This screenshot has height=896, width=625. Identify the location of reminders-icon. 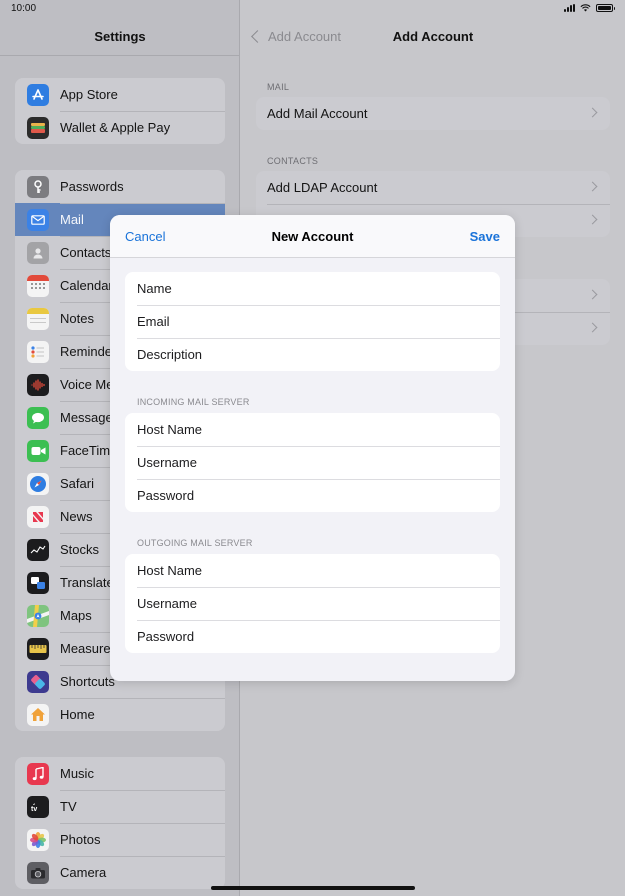
(38, 351).